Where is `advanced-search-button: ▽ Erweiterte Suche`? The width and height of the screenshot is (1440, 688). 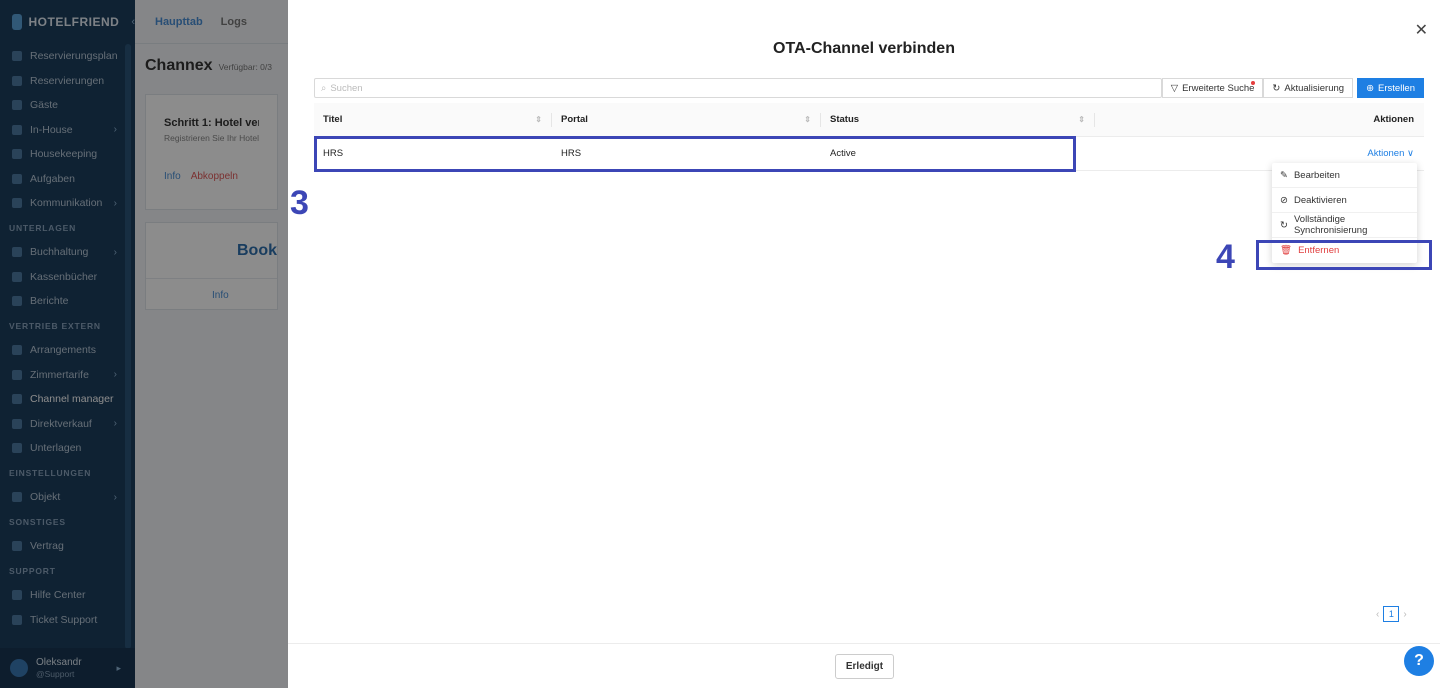
advanced-search-button: ▽ Erweiterte Suche is located at coordinates (1212, 88).